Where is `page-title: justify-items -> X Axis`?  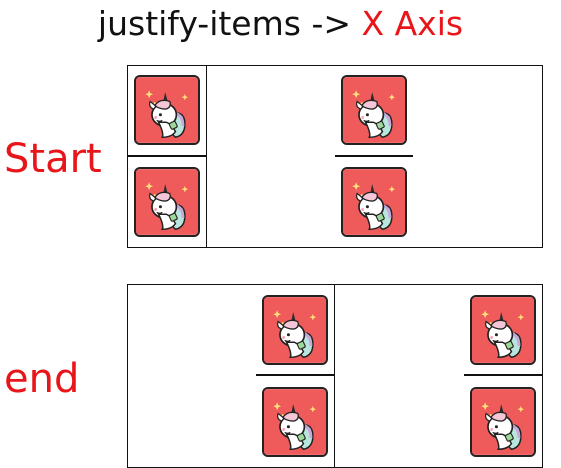
page-title: justify-items -> X Axis is located at coordinates (280, 24).